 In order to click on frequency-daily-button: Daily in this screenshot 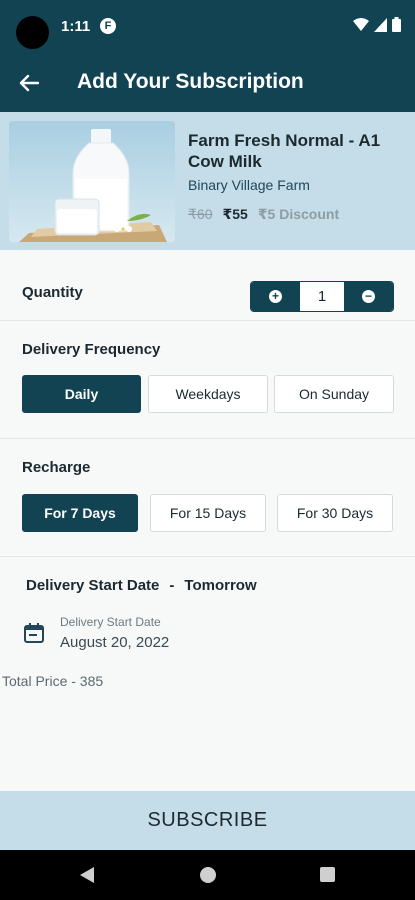, I will do `click(81, 394)`.